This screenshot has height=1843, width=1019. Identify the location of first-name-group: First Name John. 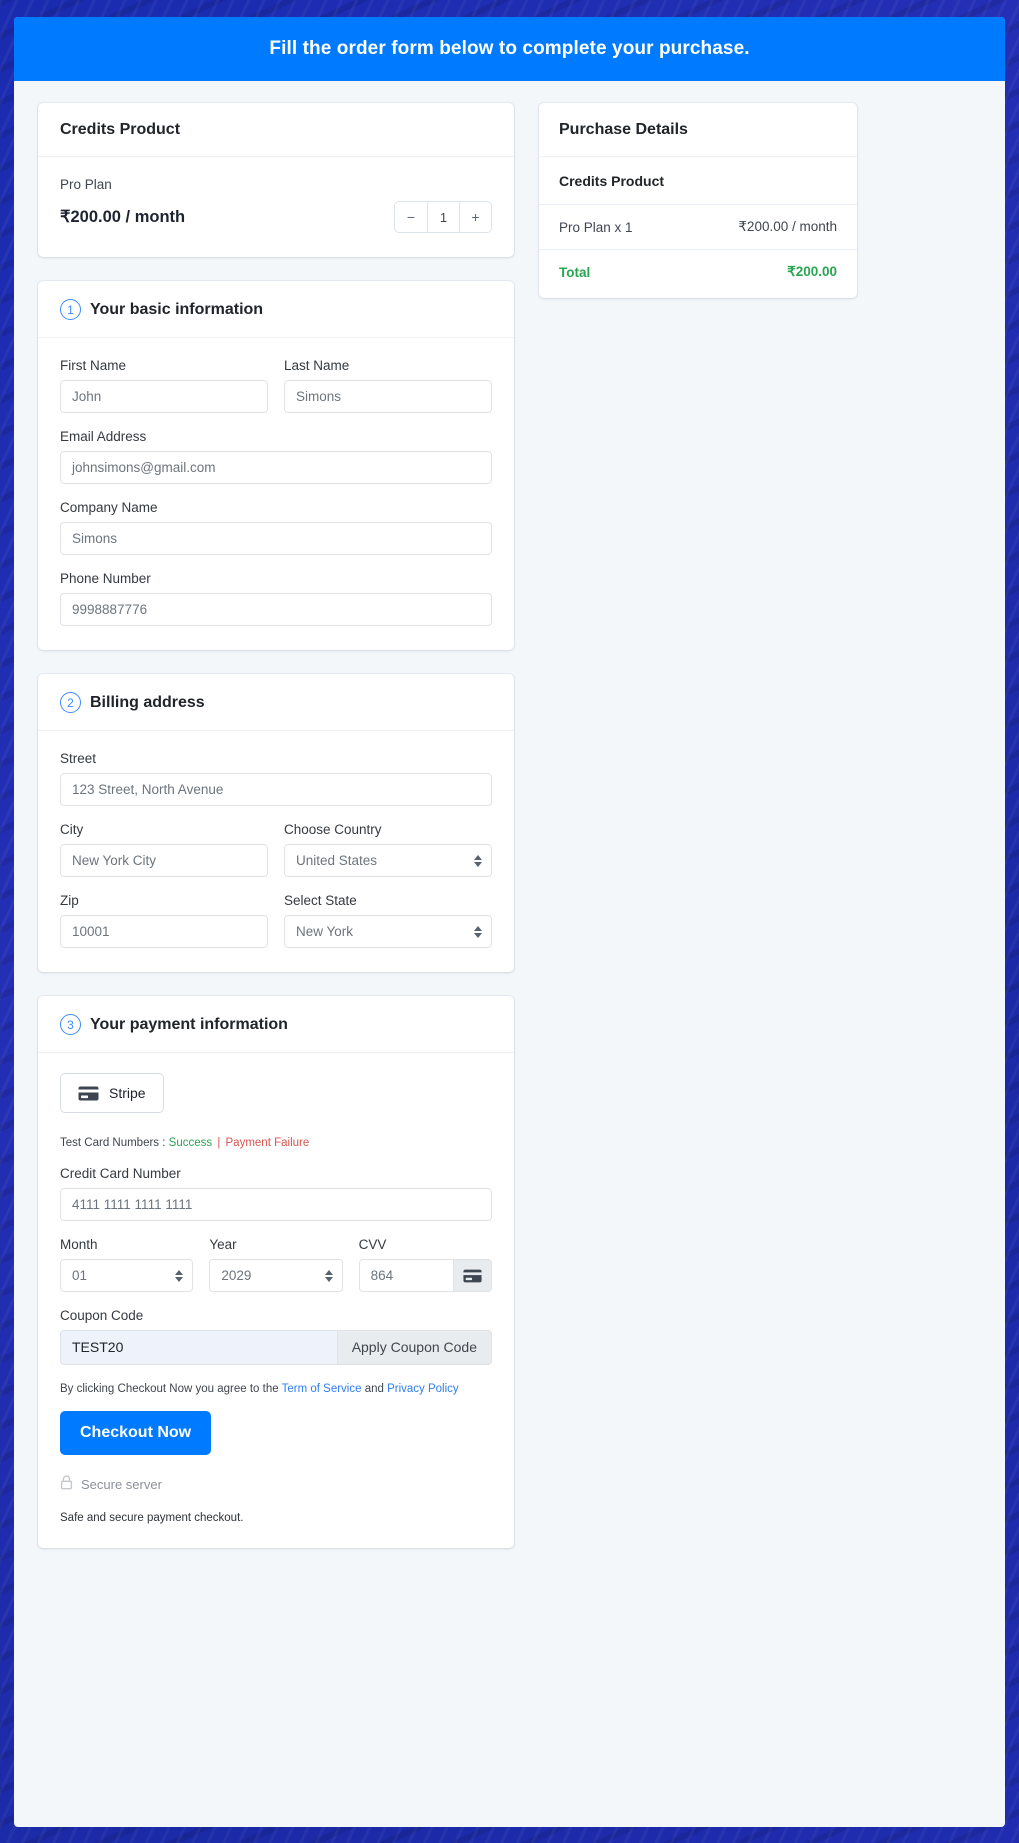
(164, 385).